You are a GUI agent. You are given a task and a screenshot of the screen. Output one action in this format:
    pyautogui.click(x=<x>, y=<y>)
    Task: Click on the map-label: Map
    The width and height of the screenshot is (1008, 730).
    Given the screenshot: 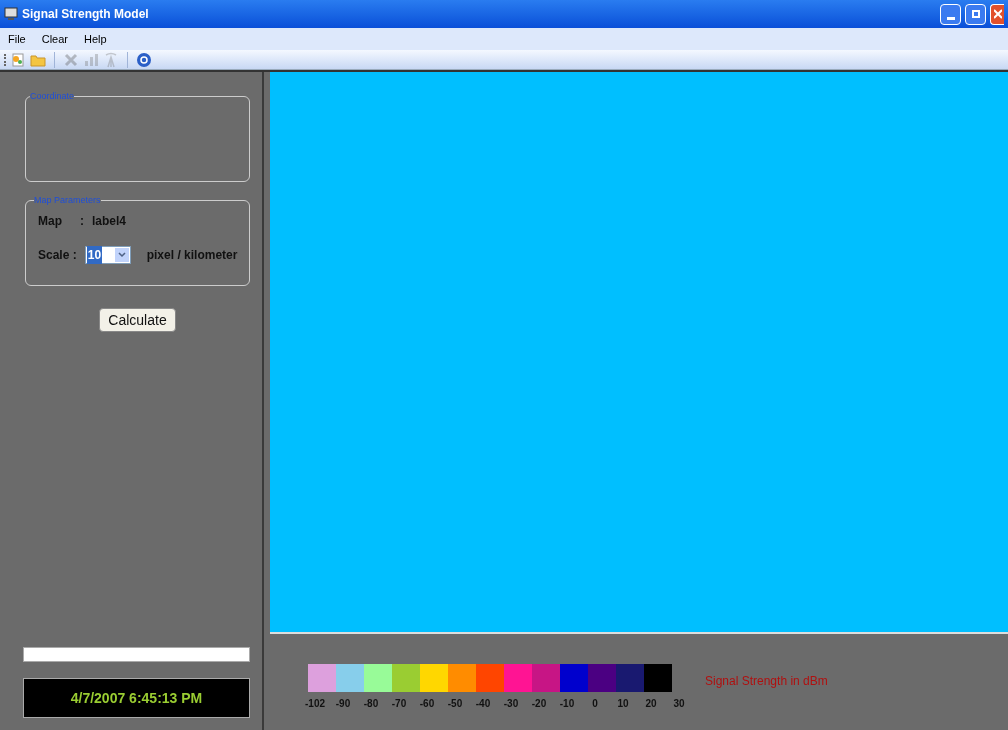 What is the action you would take?
    pyautogui.click(x=50, y=221)
    